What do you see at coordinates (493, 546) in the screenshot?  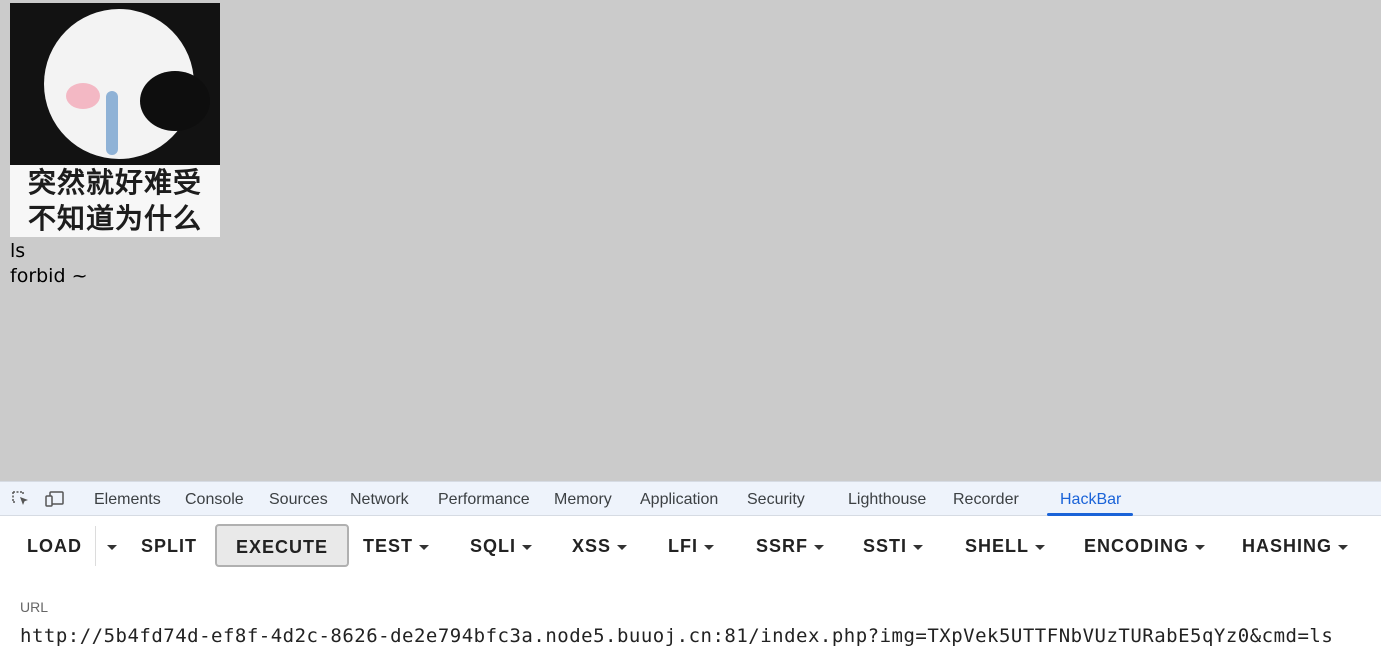 I see `sqli-menu-label: SQLI` at bounding box center [493, 546].